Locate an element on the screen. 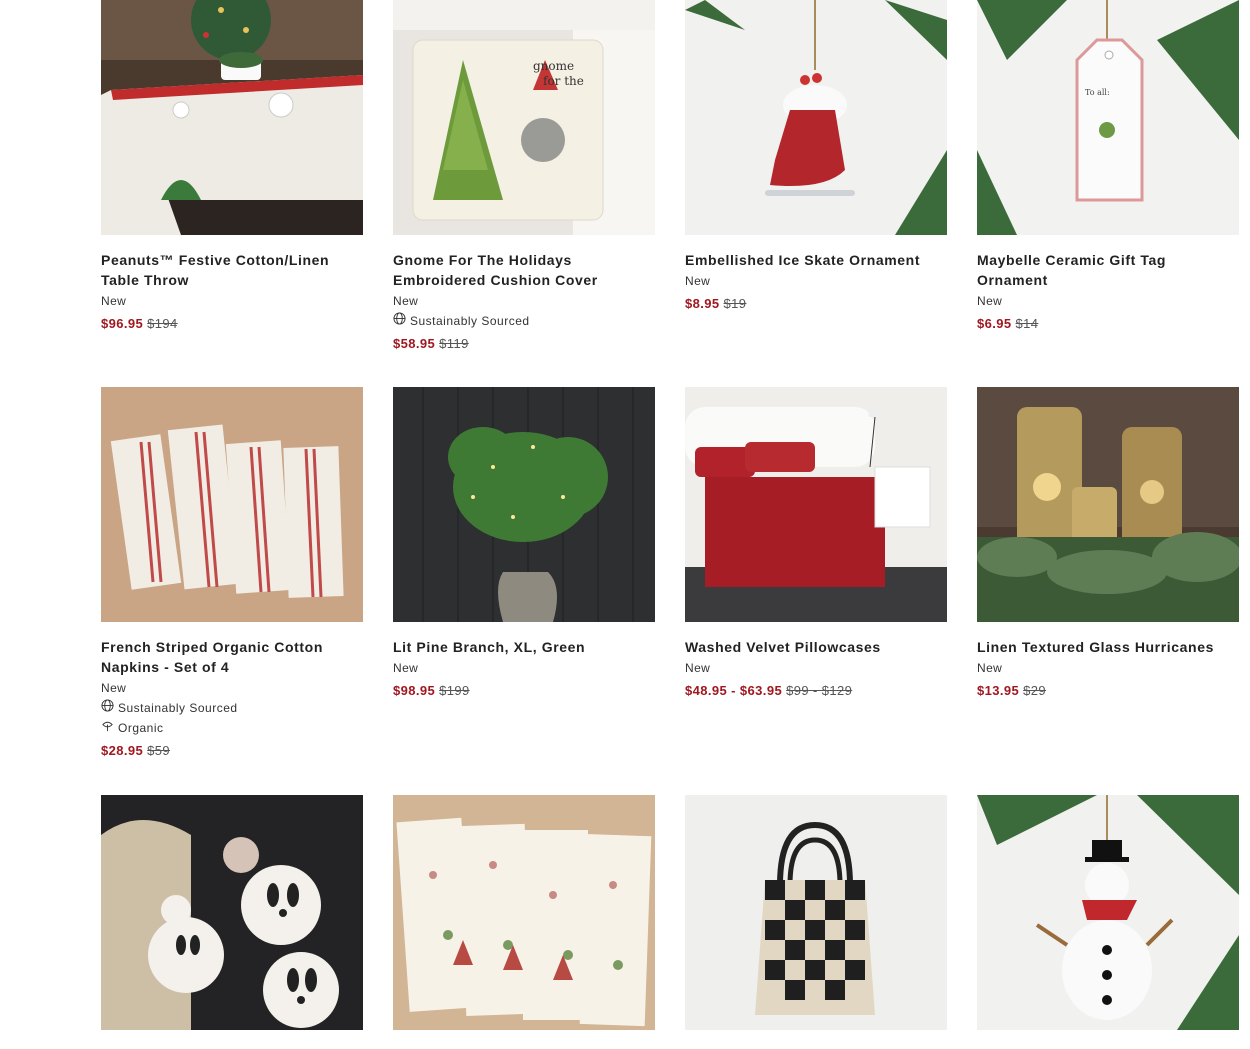 Image resolution: width=1250 pixels, height=1049 pixels. price: $98.95 $199 is located at coordinates (524, 691).